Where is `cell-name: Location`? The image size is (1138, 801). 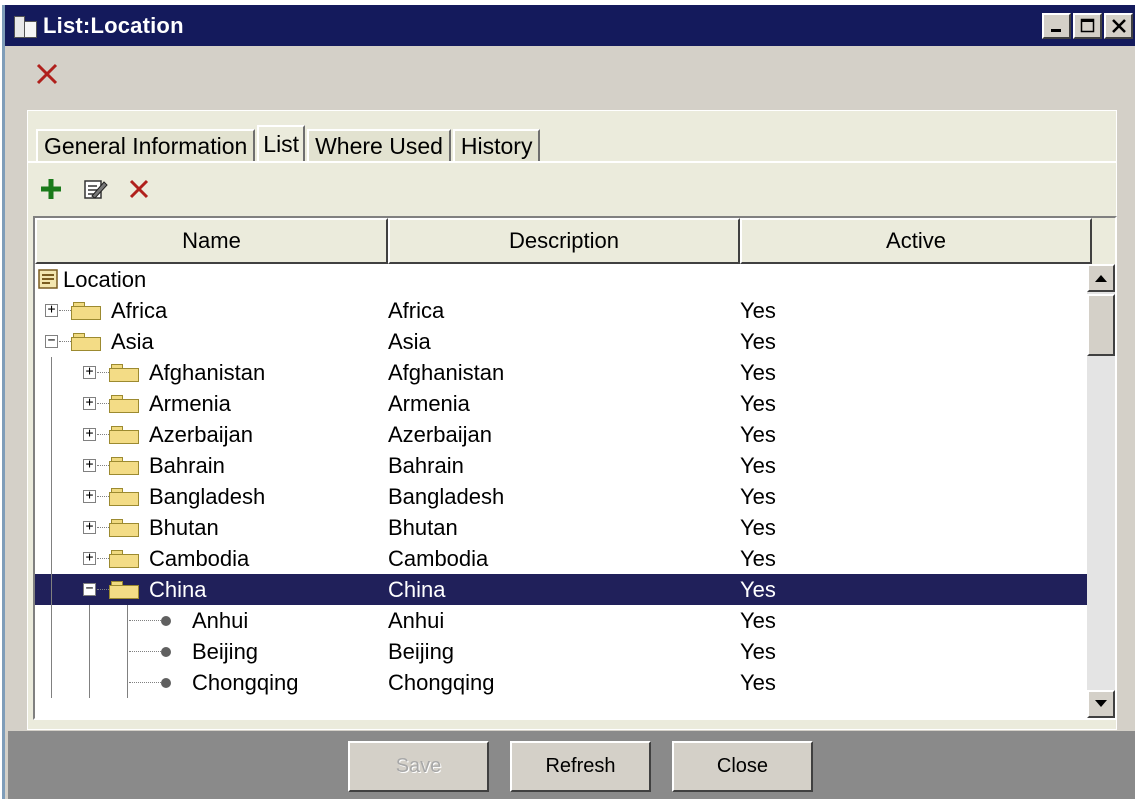
cell-name: Location is located at coordinates (105, 279).